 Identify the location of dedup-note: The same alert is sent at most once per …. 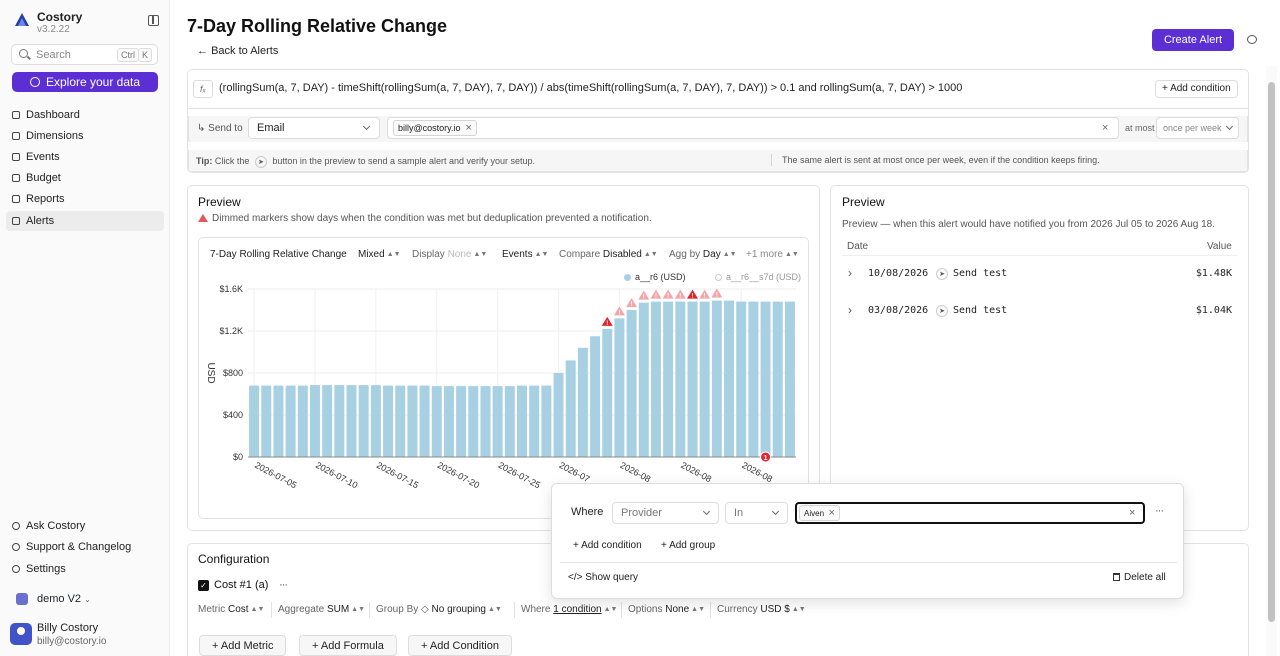
(941, 160).